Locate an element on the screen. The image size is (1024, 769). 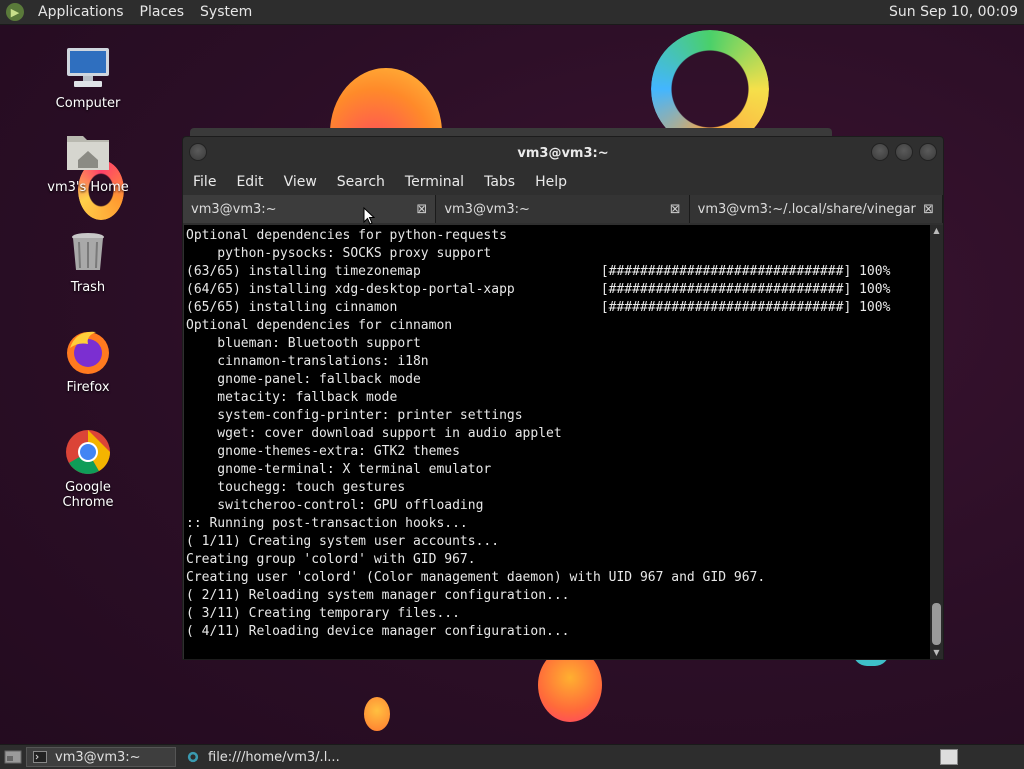
desktop-icon-computer: Computer is located at coordinates (88, 77).